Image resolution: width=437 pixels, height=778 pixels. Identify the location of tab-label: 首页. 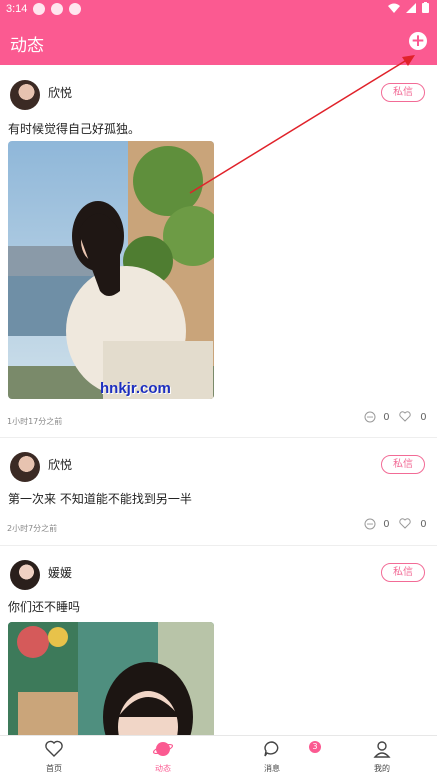
(54, 768).